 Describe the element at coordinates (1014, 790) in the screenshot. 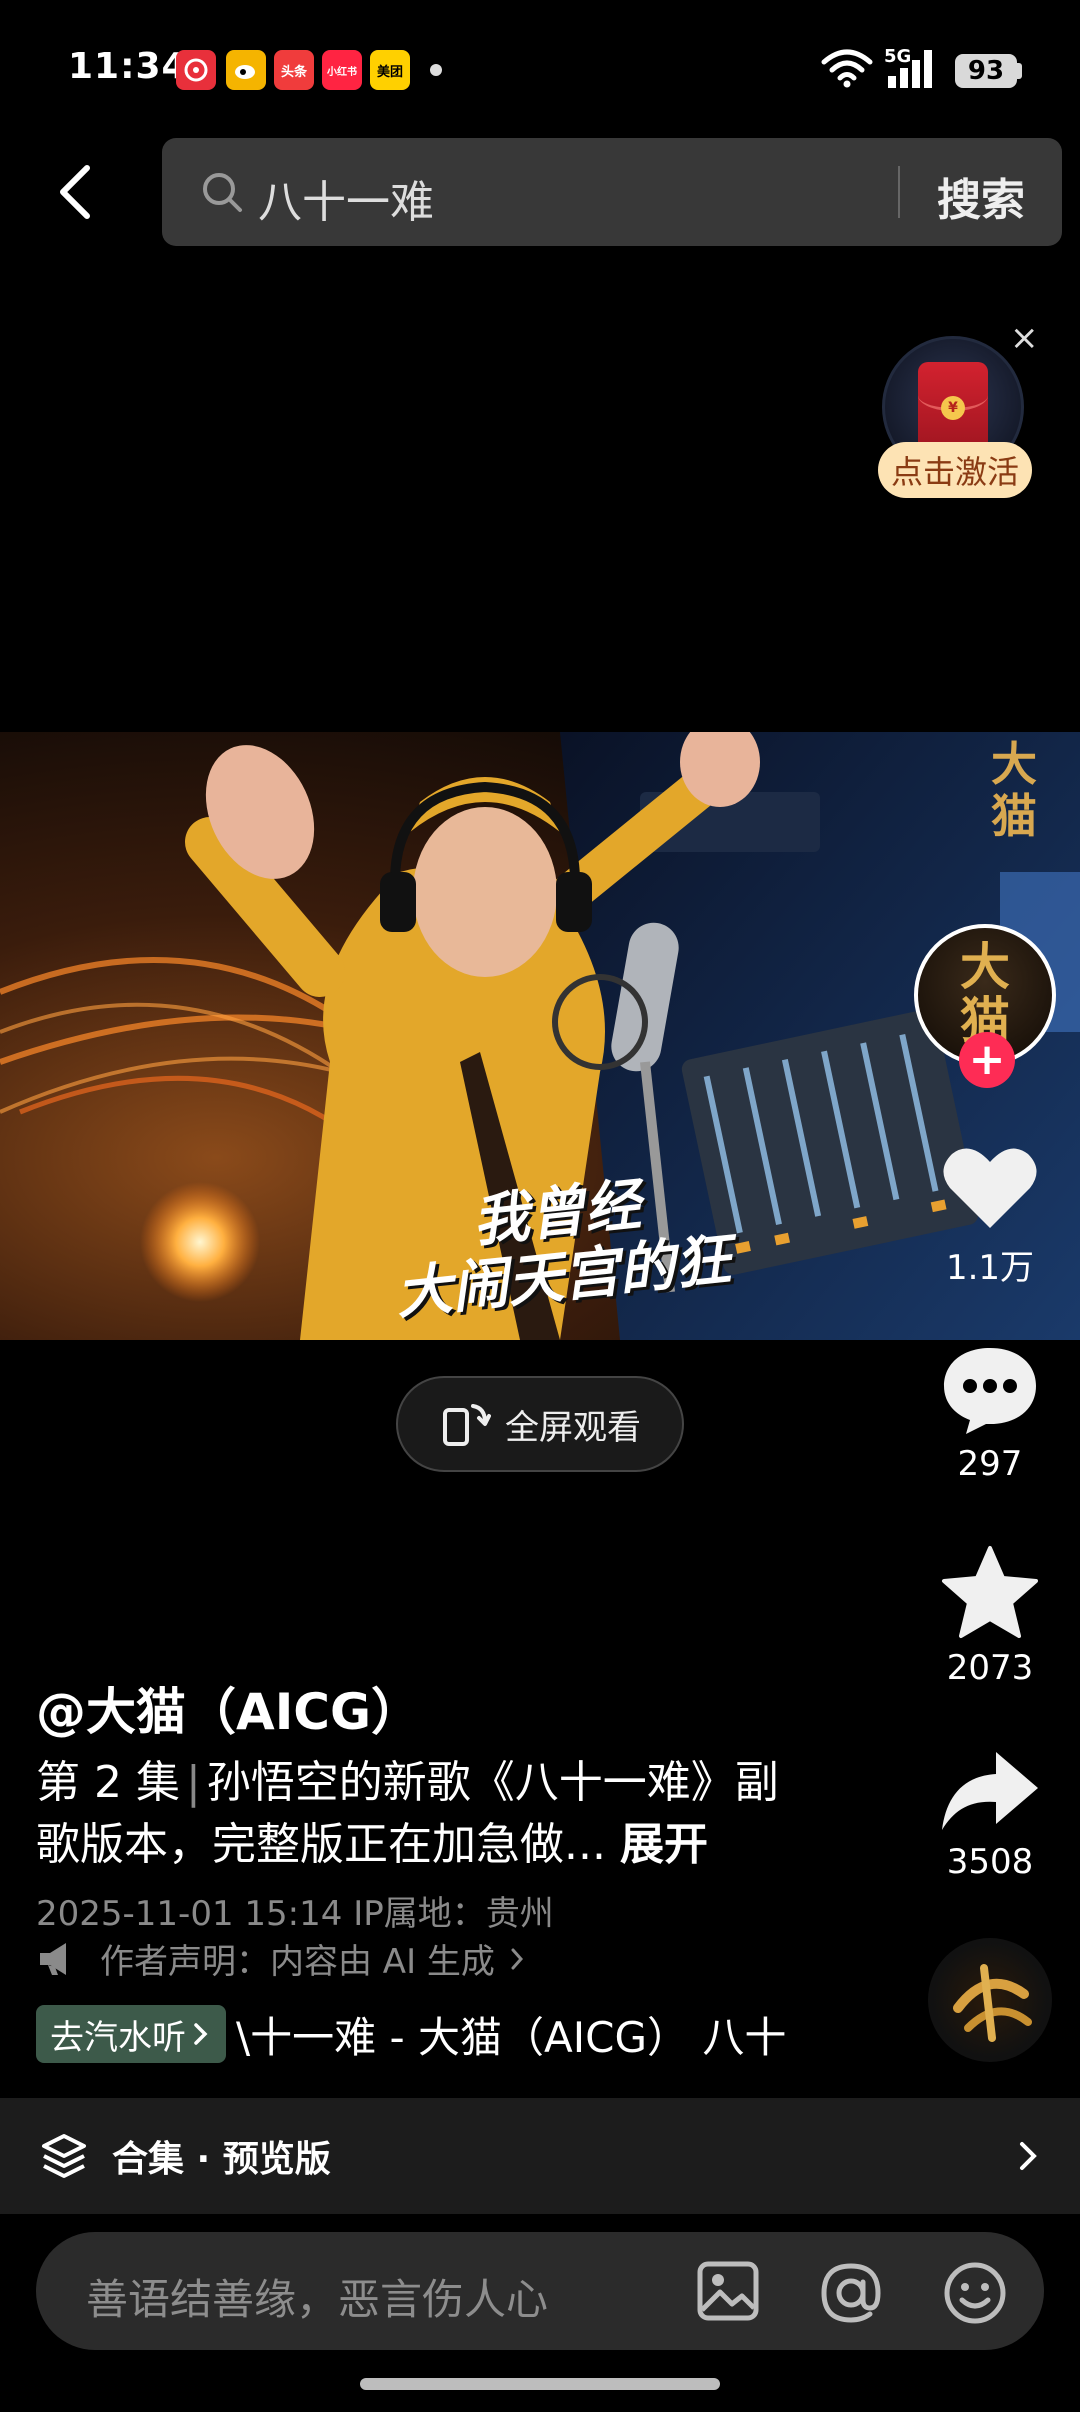

I see `brand-logo-text: 大猫` at that location.